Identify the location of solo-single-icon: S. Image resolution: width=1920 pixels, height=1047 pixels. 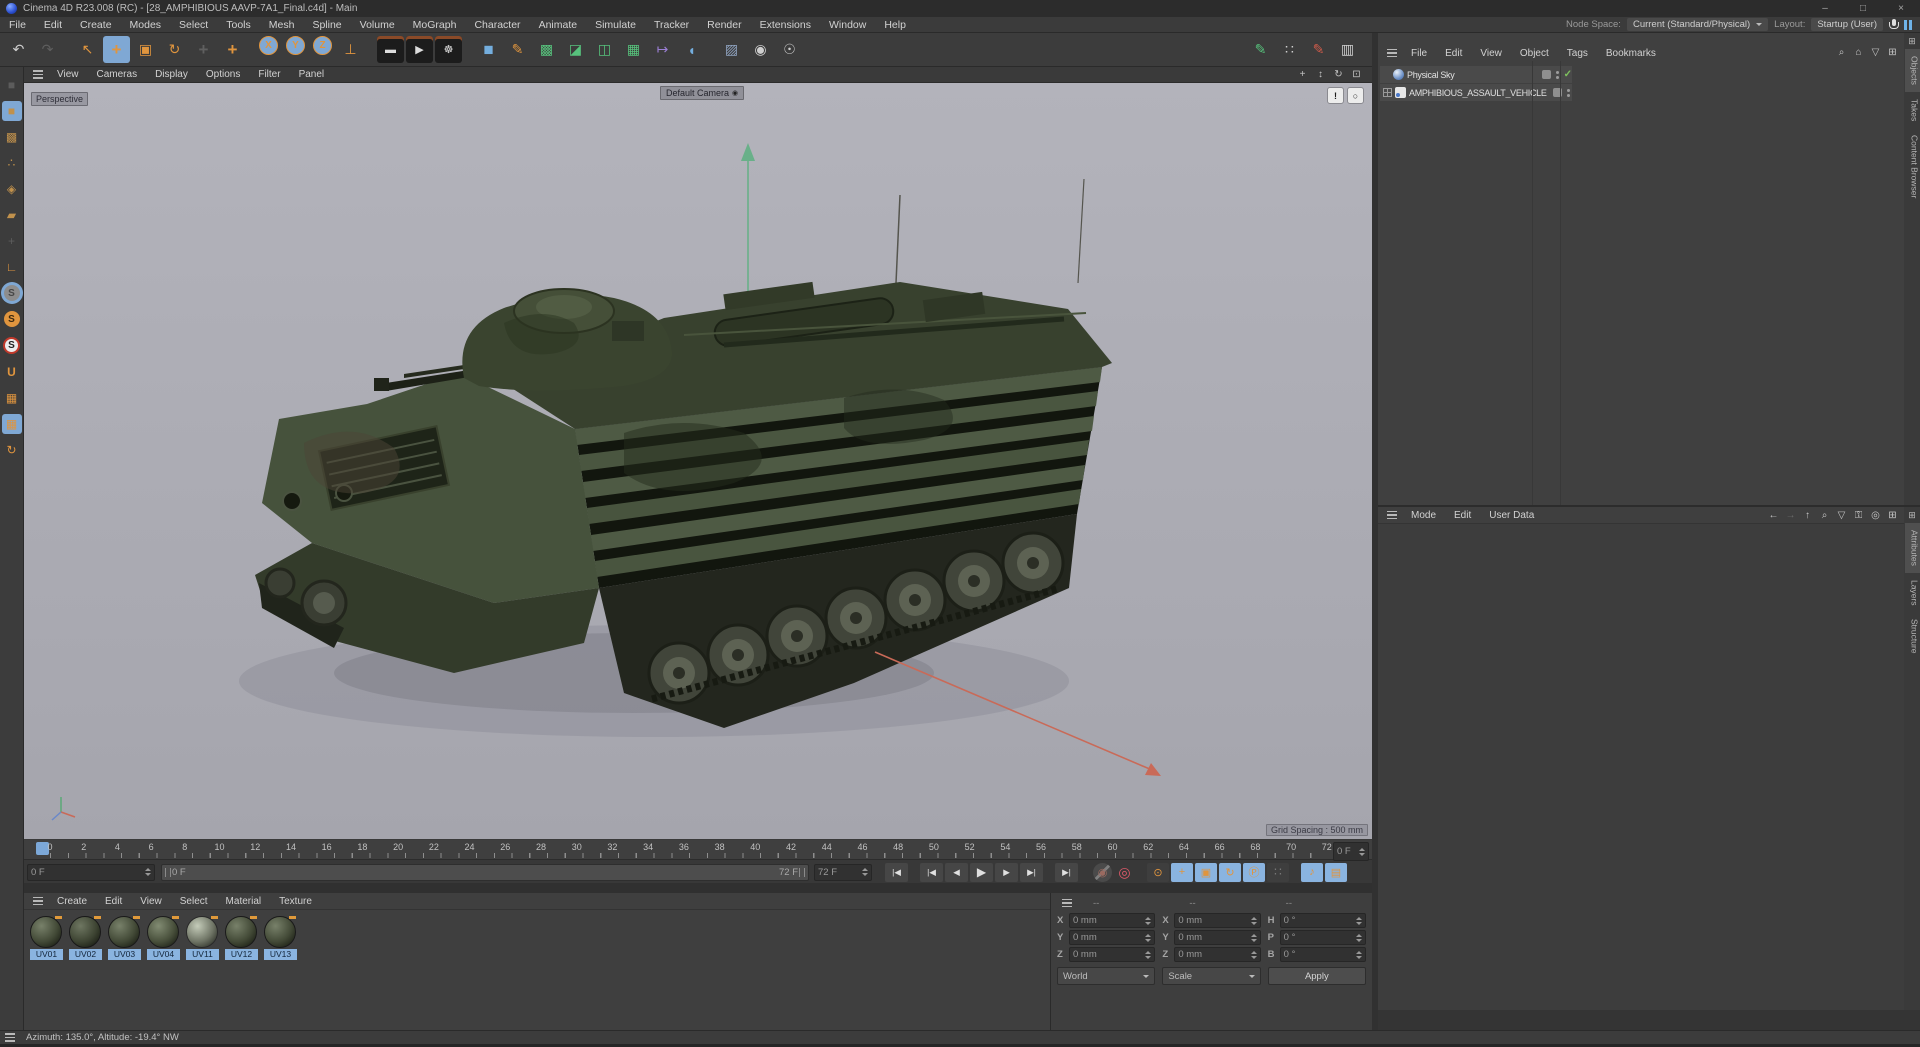
(11, 319).